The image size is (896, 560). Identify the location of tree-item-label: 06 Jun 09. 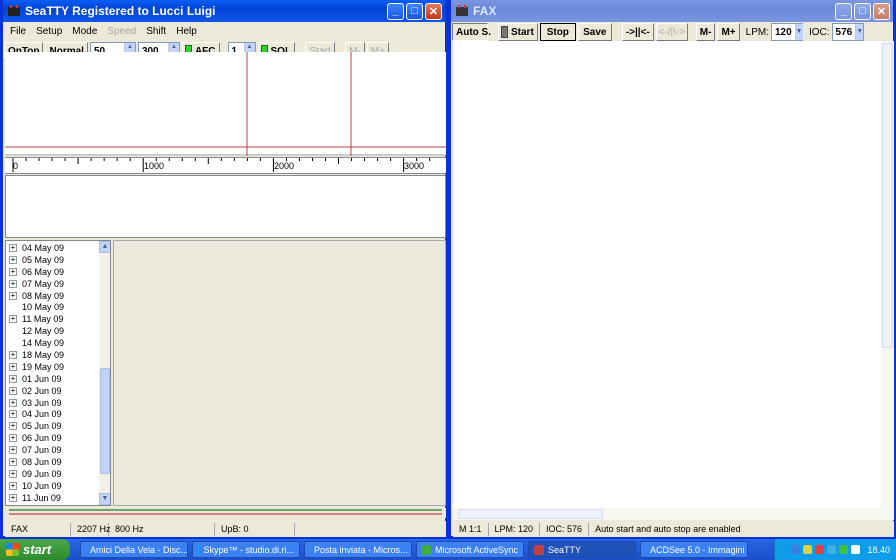
(42, 438).